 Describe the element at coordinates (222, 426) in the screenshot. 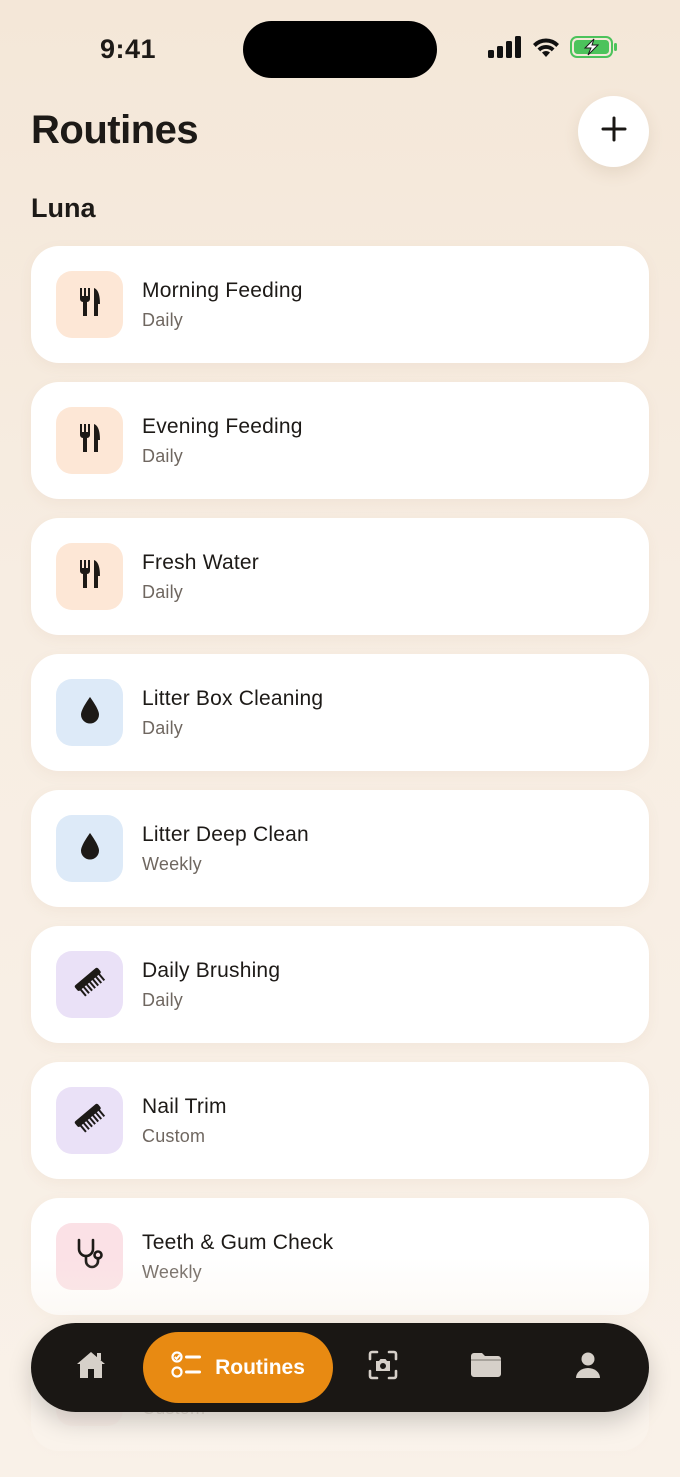

I see `routine-title: Evening Feeding` at that location.